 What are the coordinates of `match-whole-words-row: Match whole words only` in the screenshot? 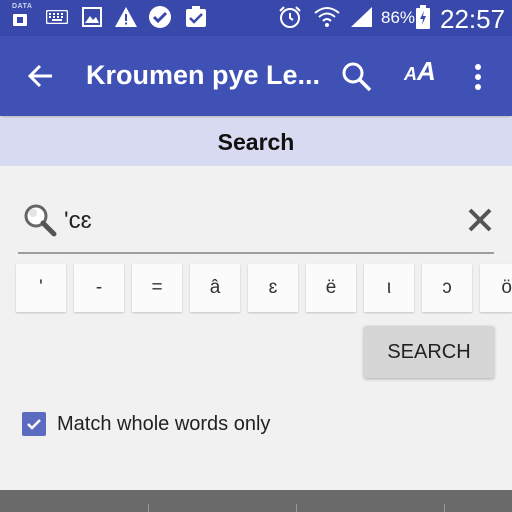 It's located at (146, 424).